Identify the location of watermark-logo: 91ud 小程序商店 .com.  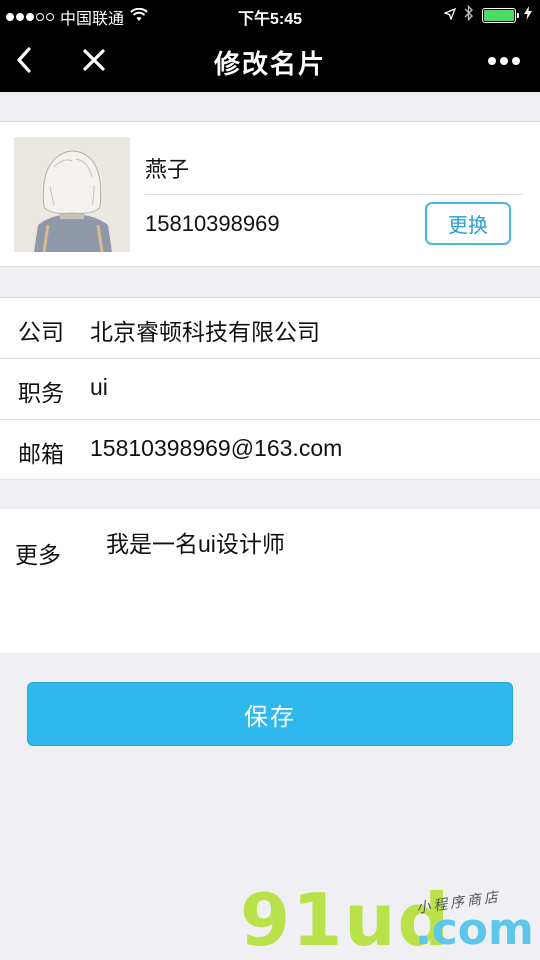
(390, 920).